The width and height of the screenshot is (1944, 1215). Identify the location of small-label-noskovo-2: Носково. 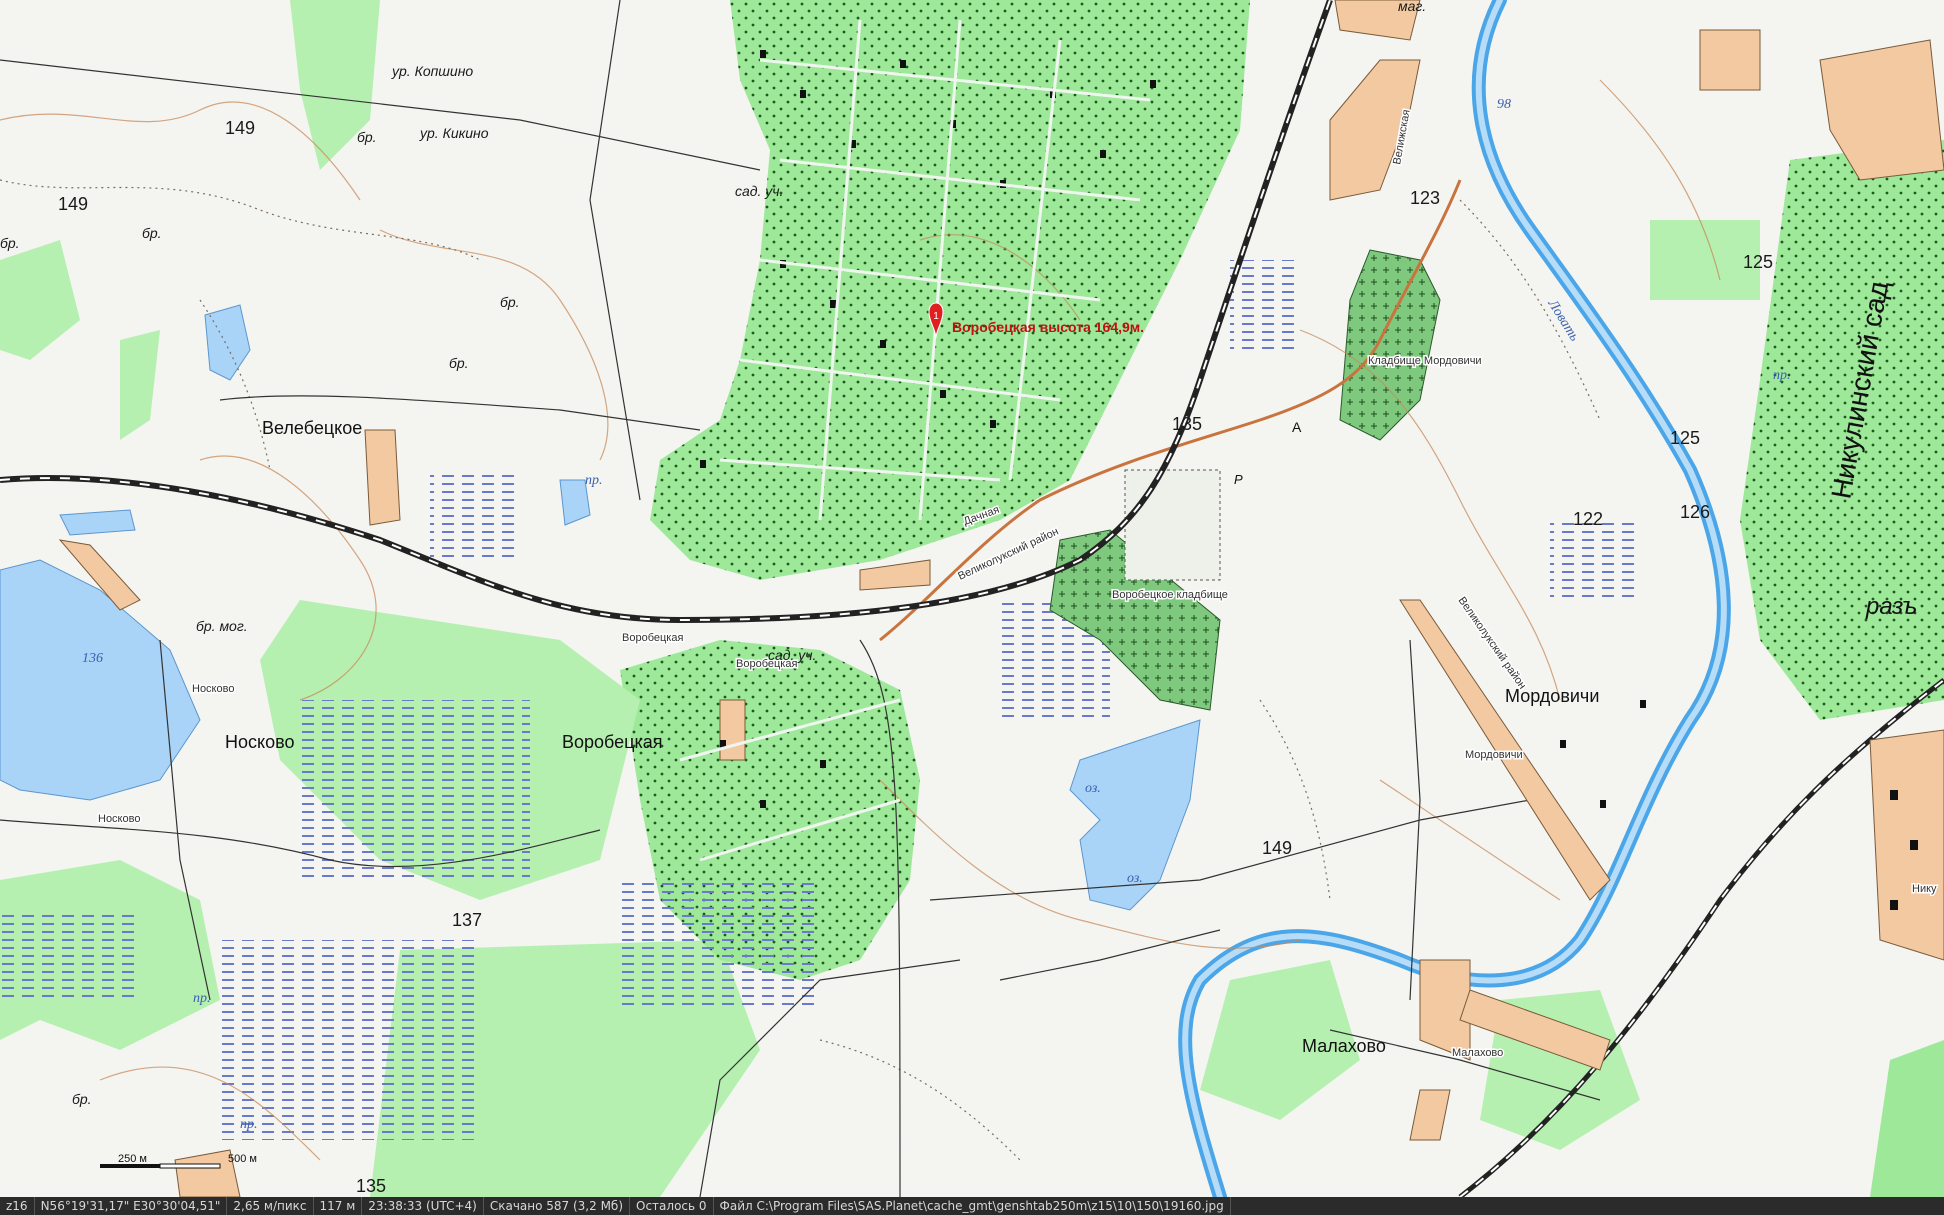
(119, 819).